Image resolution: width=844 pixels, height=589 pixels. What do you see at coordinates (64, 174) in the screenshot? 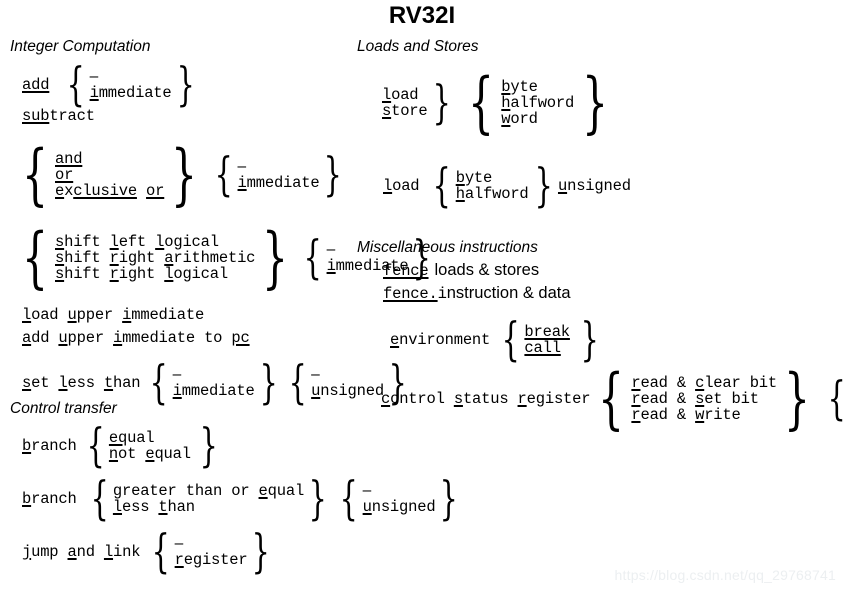
I see `operand-or: or` at bounding box center [64, 174].